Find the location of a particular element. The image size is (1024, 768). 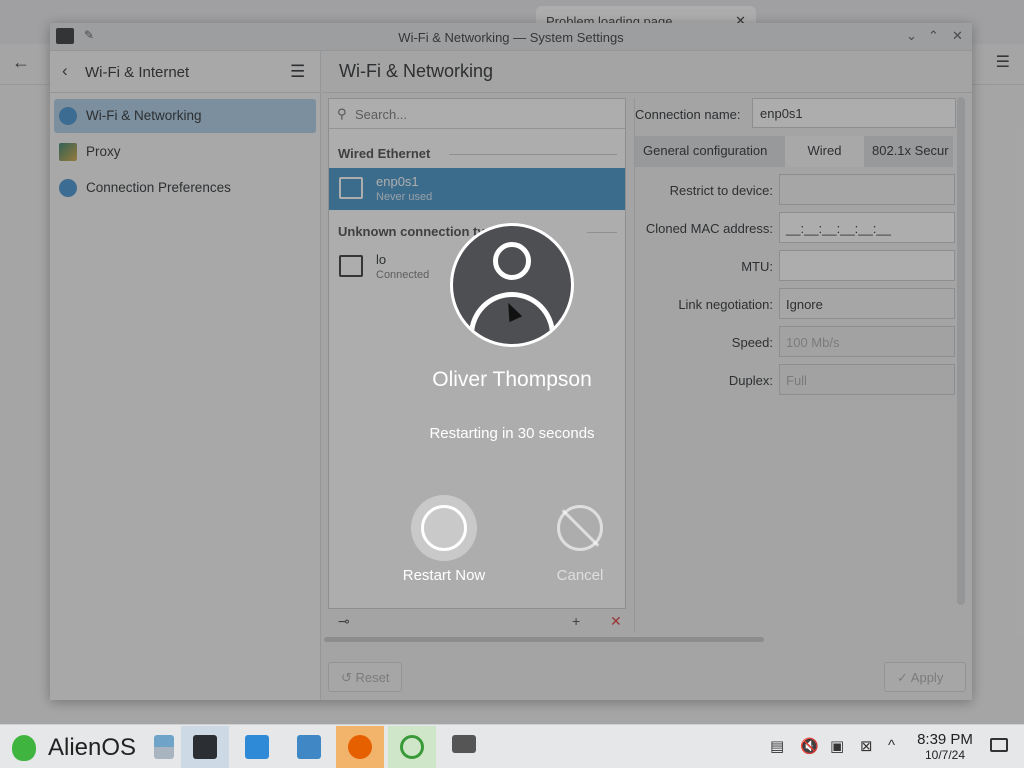

taskbar: AlienOS ▤ 🔇 ▣ ⊠ ^ 8:39 PM 10/7/24 is located at coordinates (512, 746).